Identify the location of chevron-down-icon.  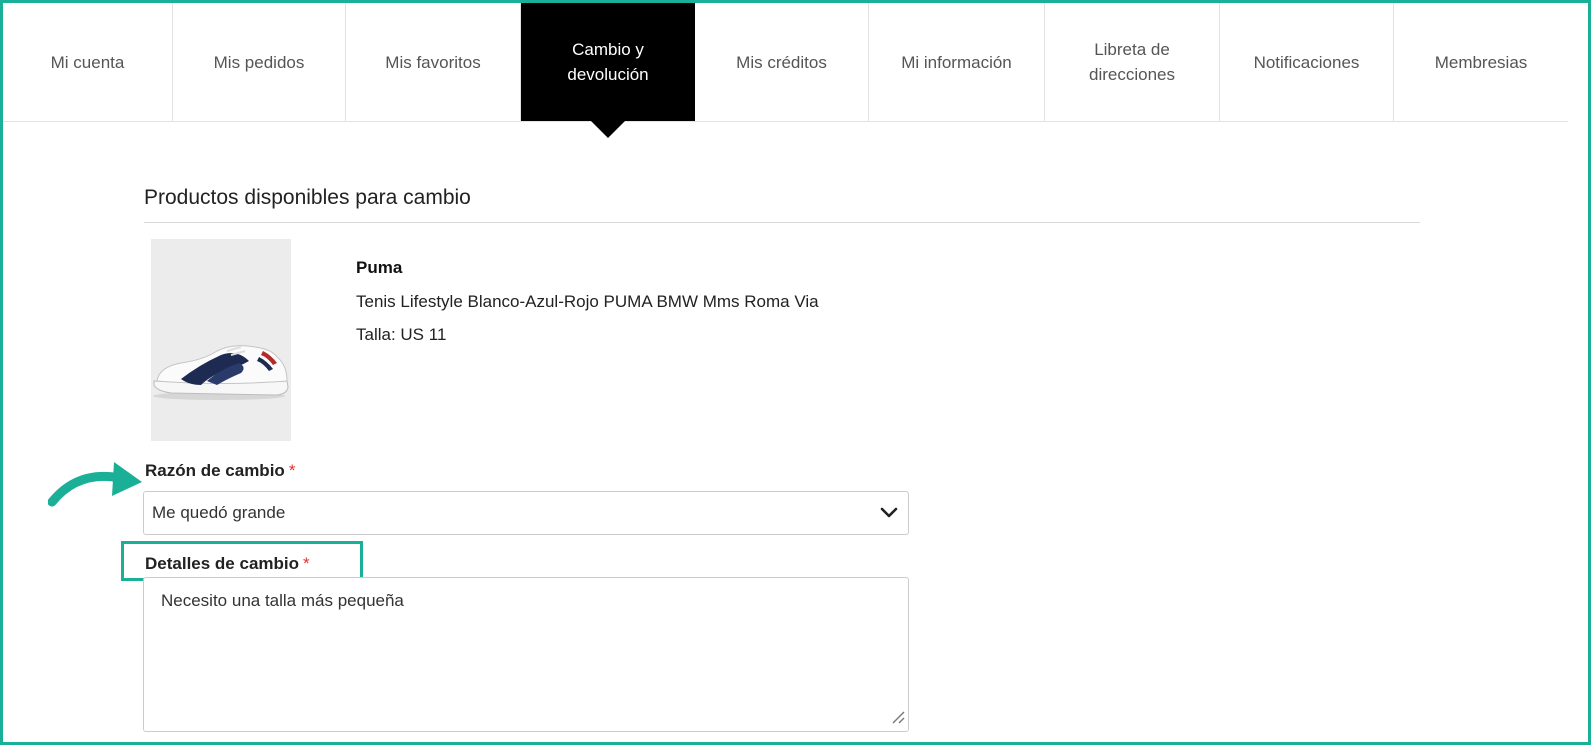
(889, 512).